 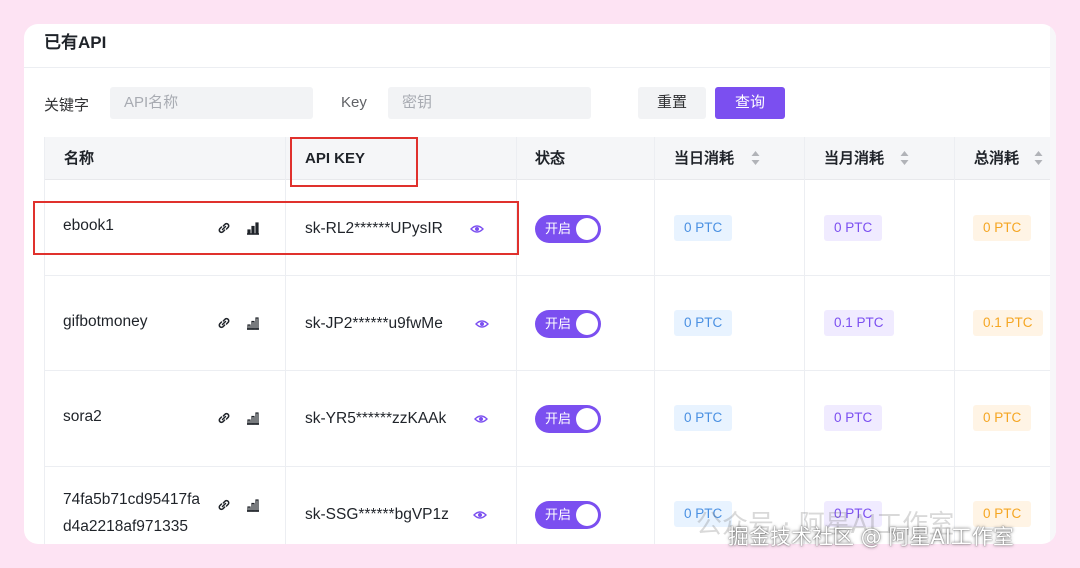 What do you see at coordinates (672, 103) in the screenshot?
I see `reset-button: 重置` at bounding box center [672, 103].